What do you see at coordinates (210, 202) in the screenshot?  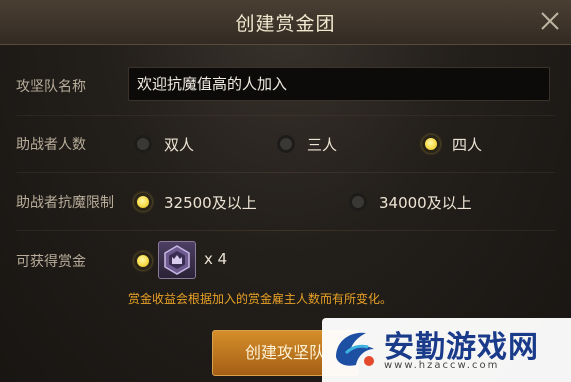 I see `radio-label: 32500及以上` at bounding box center [210, 202].